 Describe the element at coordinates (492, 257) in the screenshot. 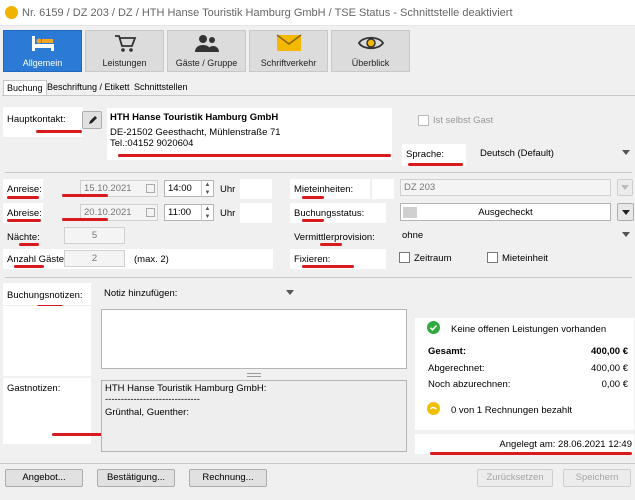

I see `fix-unit-checkbox` at that location.